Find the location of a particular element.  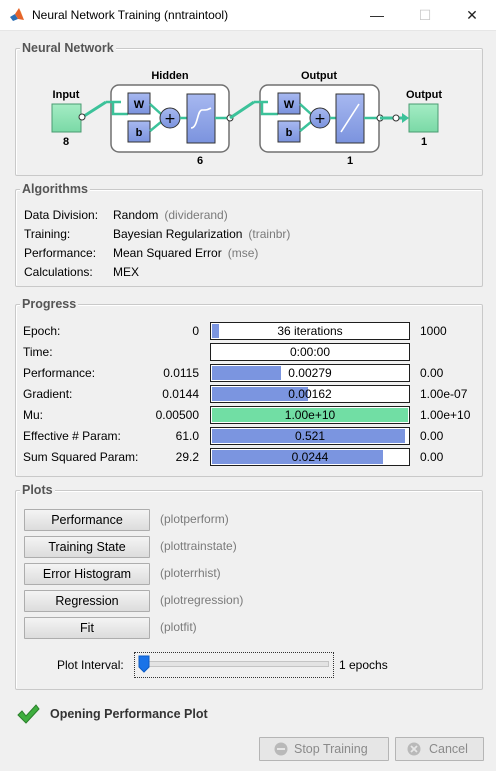

algorithm-value-text: MEX is located at coordinates (126, 272).